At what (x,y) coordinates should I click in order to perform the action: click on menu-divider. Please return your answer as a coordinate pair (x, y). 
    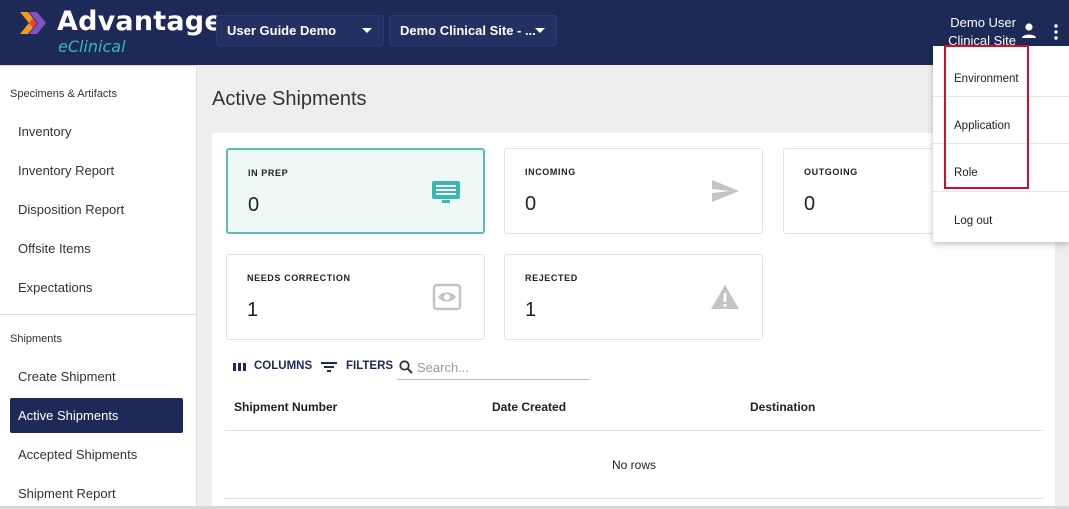
    Looking at the image, I should click on (1001, 191).